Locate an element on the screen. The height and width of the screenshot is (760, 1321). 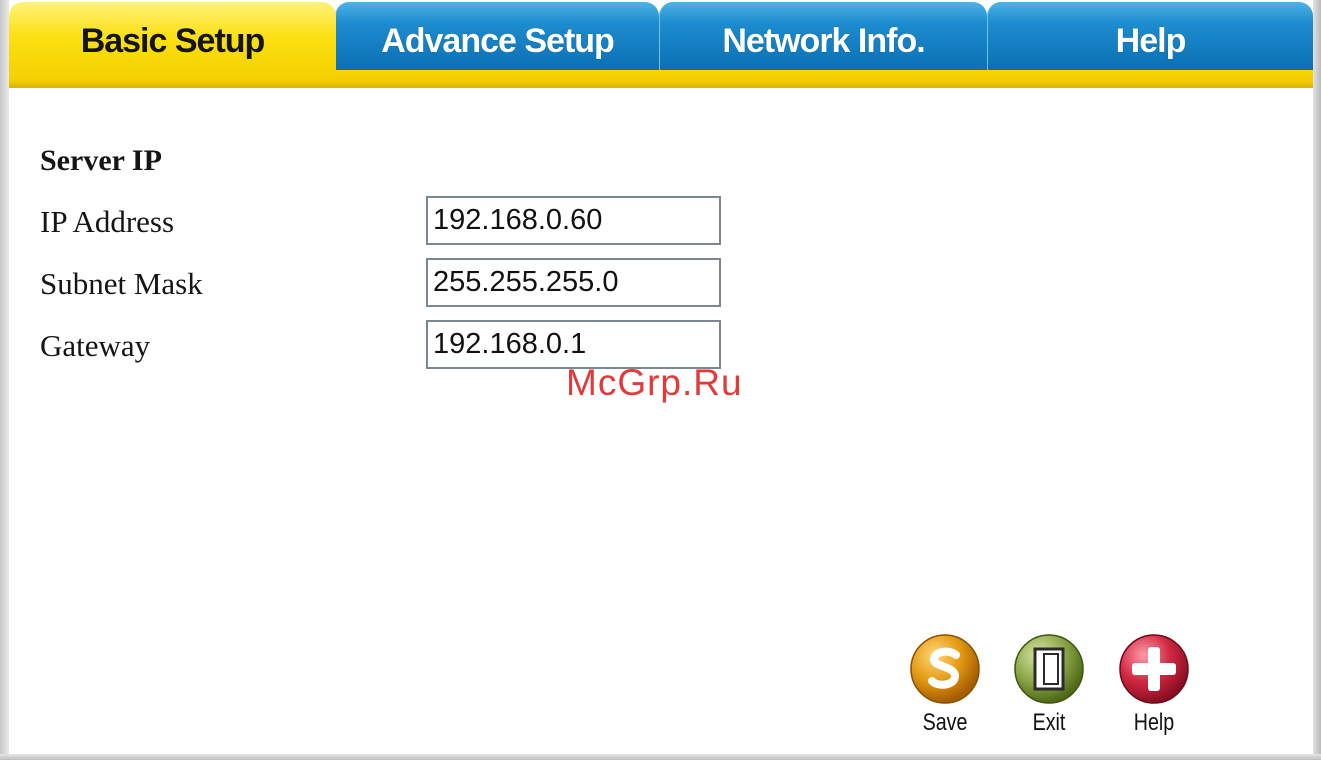
save-button: Save is located at coordinates (945, 685).